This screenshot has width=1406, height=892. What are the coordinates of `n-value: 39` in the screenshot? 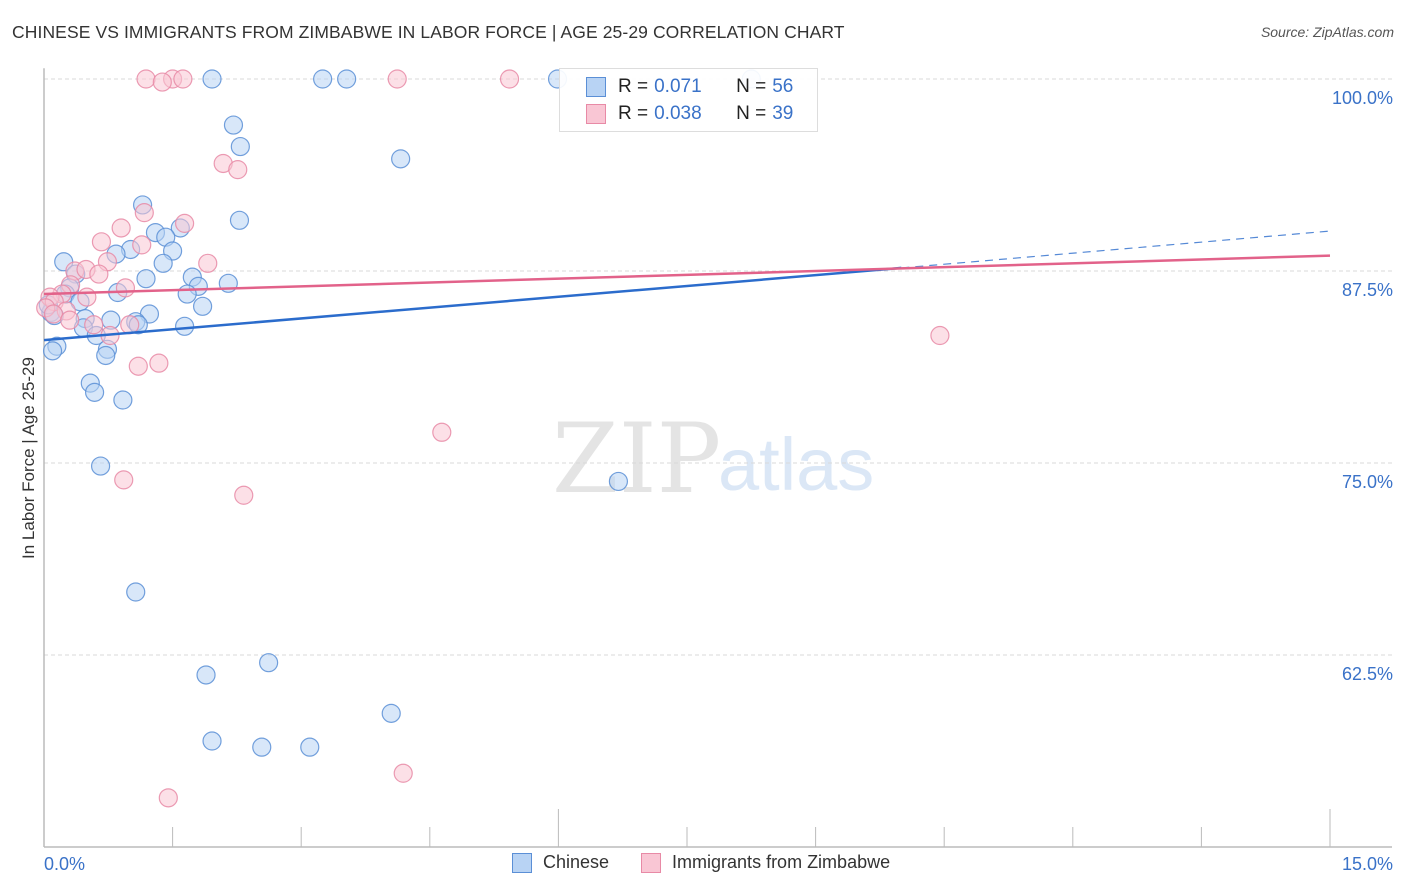 It's located at (783, 113).